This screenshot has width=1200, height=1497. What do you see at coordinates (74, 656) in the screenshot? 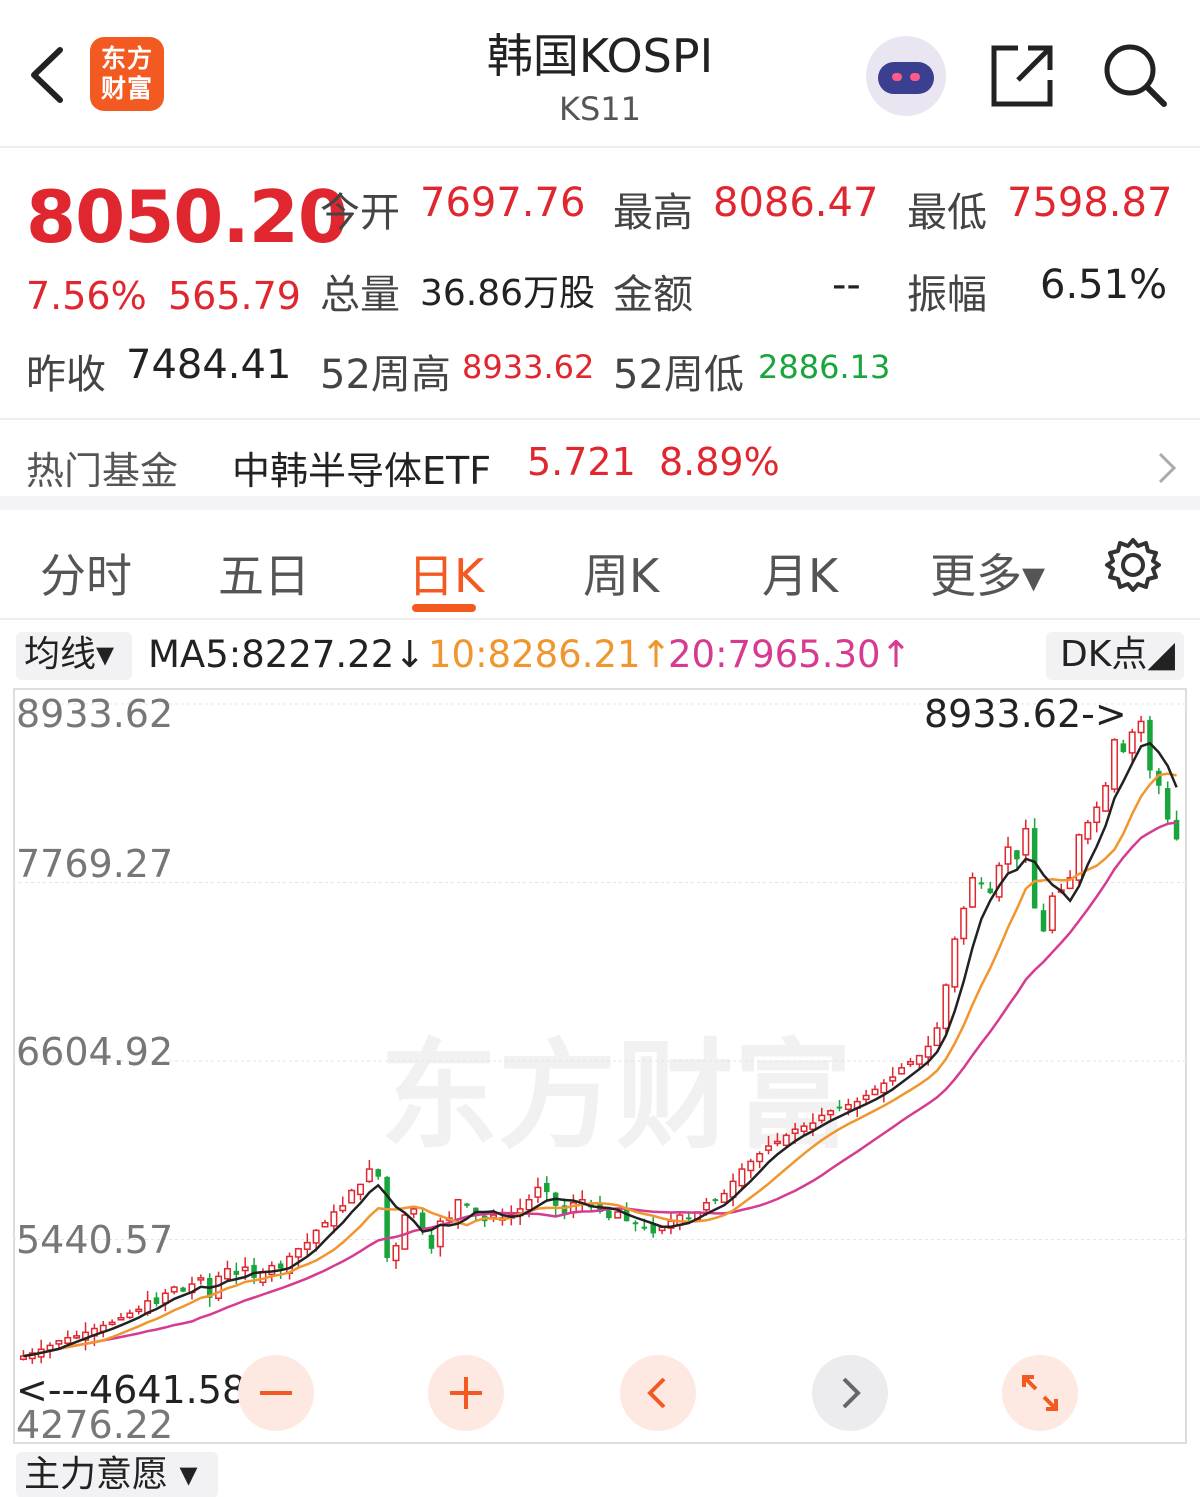
I see `ma-type-select: 均线▾` at bounding box center [74, 656].